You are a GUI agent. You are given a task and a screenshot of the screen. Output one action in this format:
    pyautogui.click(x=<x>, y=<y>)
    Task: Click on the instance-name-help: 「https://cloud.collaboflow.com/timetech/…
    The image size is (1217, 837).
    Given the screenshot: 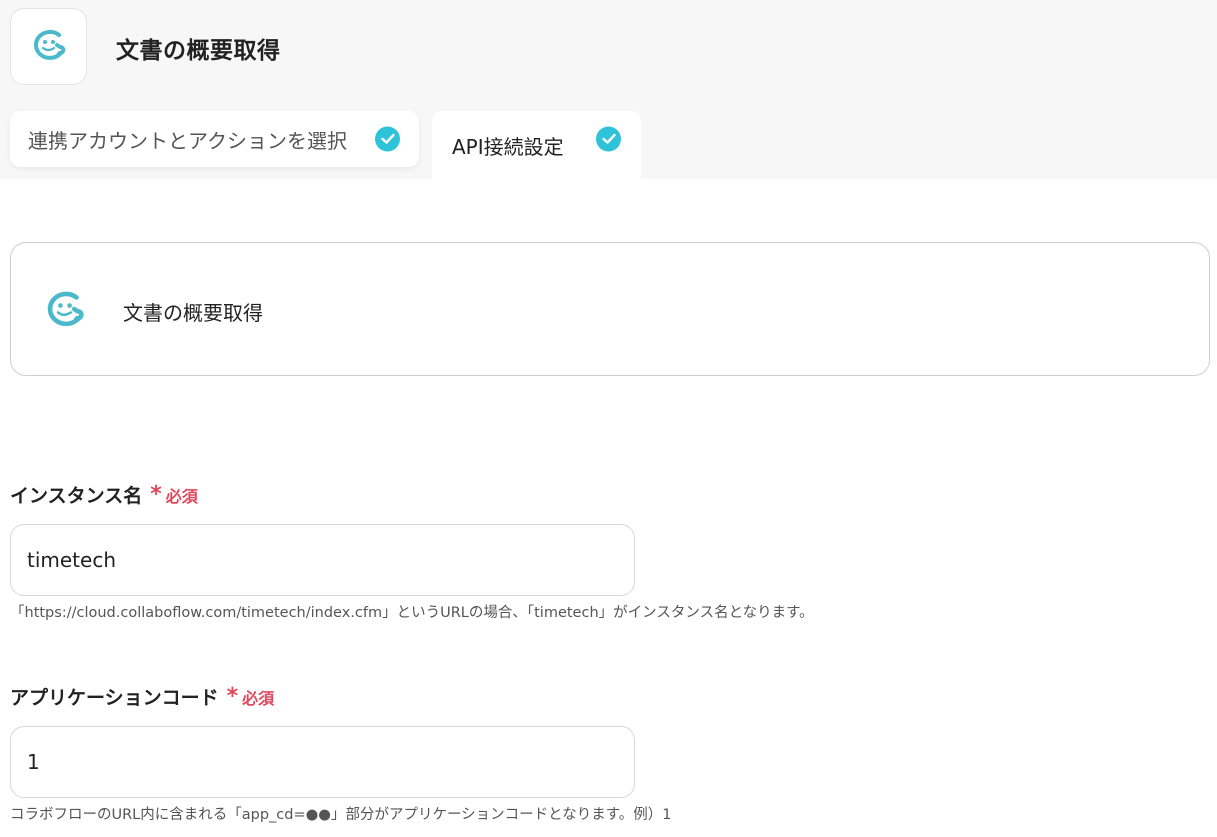 What is the action you would take?
    pyautogui.click(x=412, y=613)
    